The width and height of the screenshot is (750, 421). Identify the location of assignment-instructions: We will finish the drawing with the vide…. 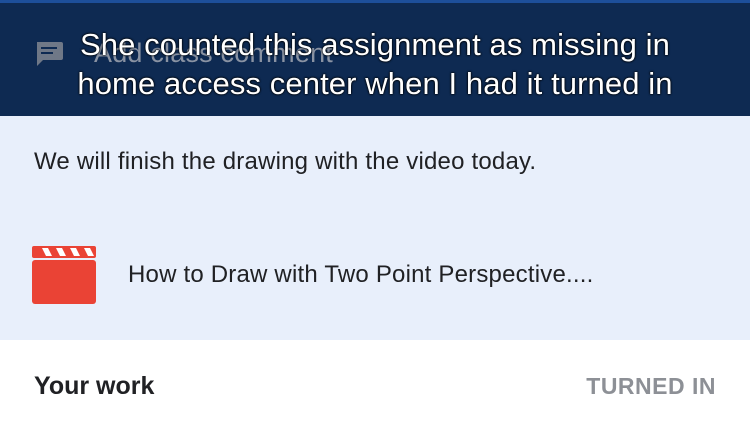
(285, 161).